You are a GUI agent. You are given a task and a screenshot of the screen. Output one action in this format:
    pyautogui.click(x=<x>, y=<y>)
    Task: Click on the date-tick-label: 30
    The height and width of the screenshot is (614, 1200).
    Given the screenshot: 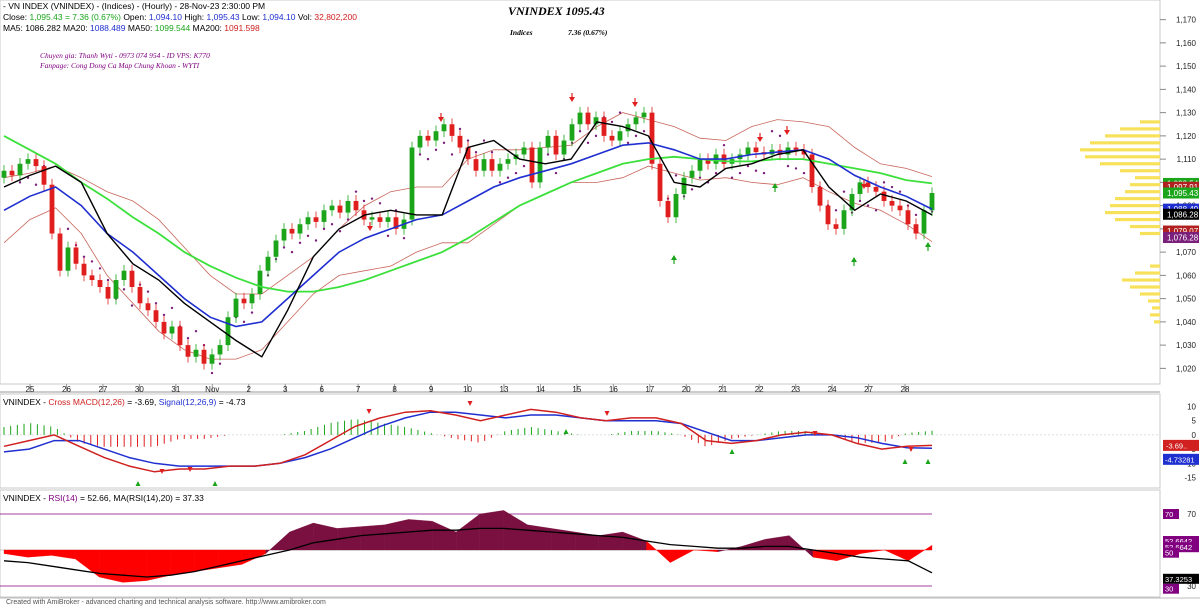 What is the action you would take?
    pyautogui.click(x=139, y=389)
    